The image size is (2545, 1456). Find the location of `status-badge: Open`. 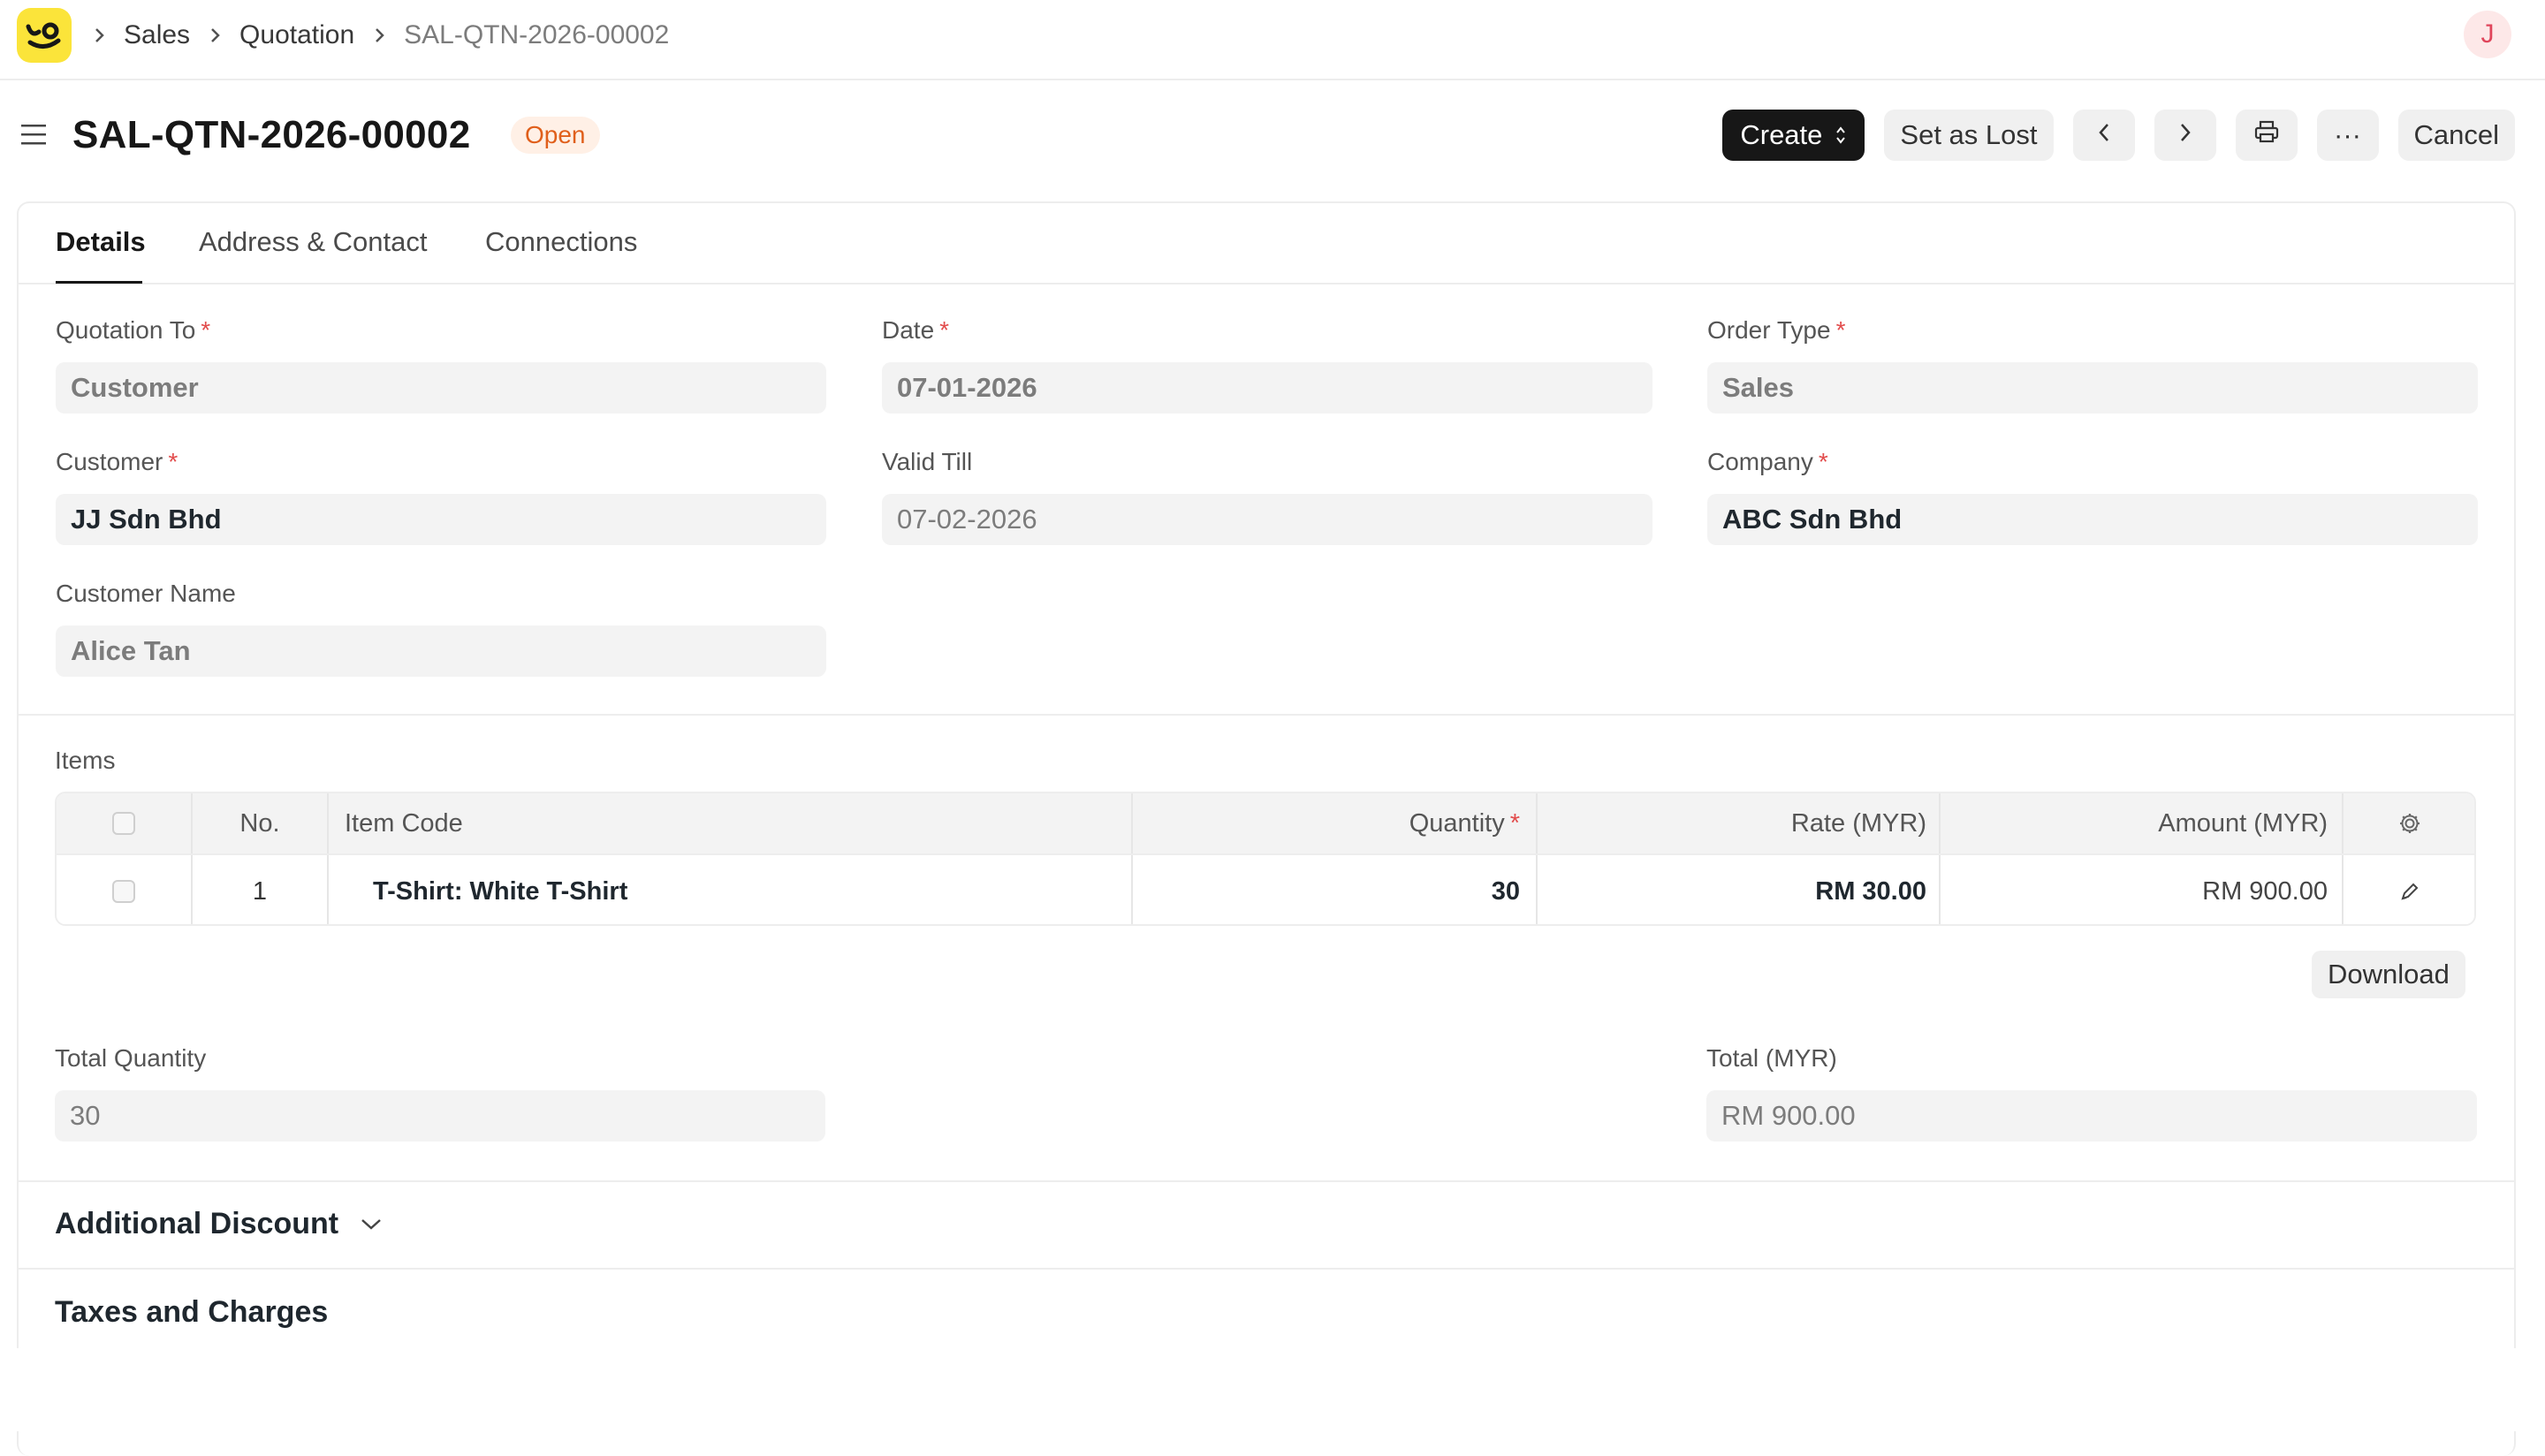

status-badge: Open is located at coordinates (555, 135).